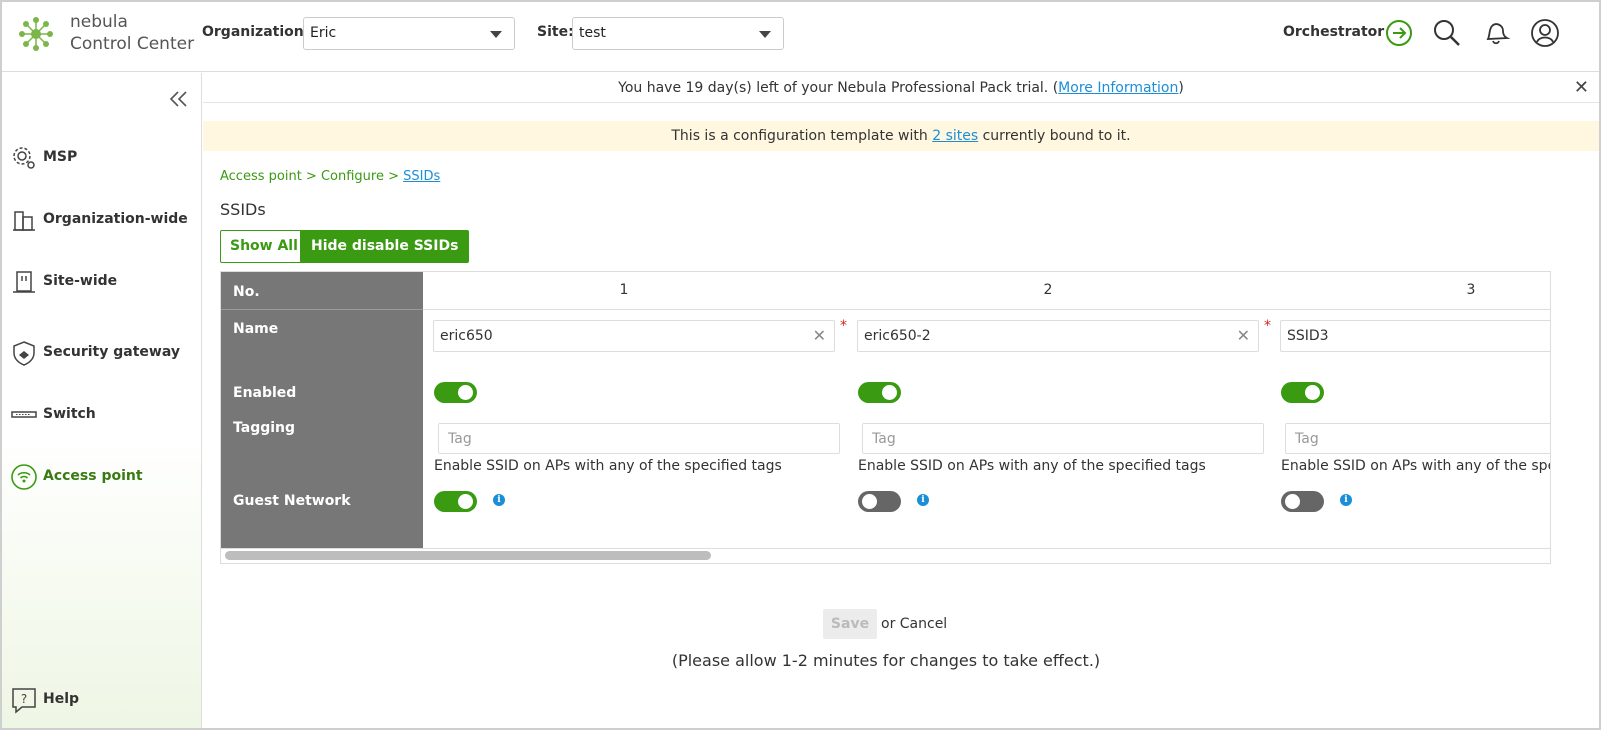  Describe the element at coordinates (243, 209) in the screenshot. I see `page-title: SSIDs` at that location.